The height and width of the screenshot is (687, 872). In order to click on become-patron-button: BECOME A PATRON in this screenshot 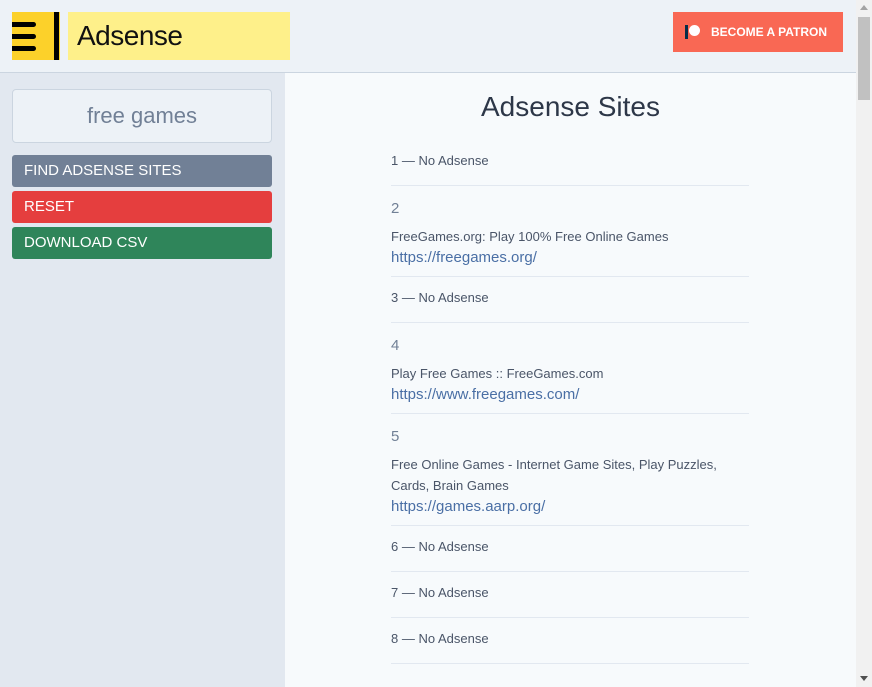, I will do `click(758, 32)`.